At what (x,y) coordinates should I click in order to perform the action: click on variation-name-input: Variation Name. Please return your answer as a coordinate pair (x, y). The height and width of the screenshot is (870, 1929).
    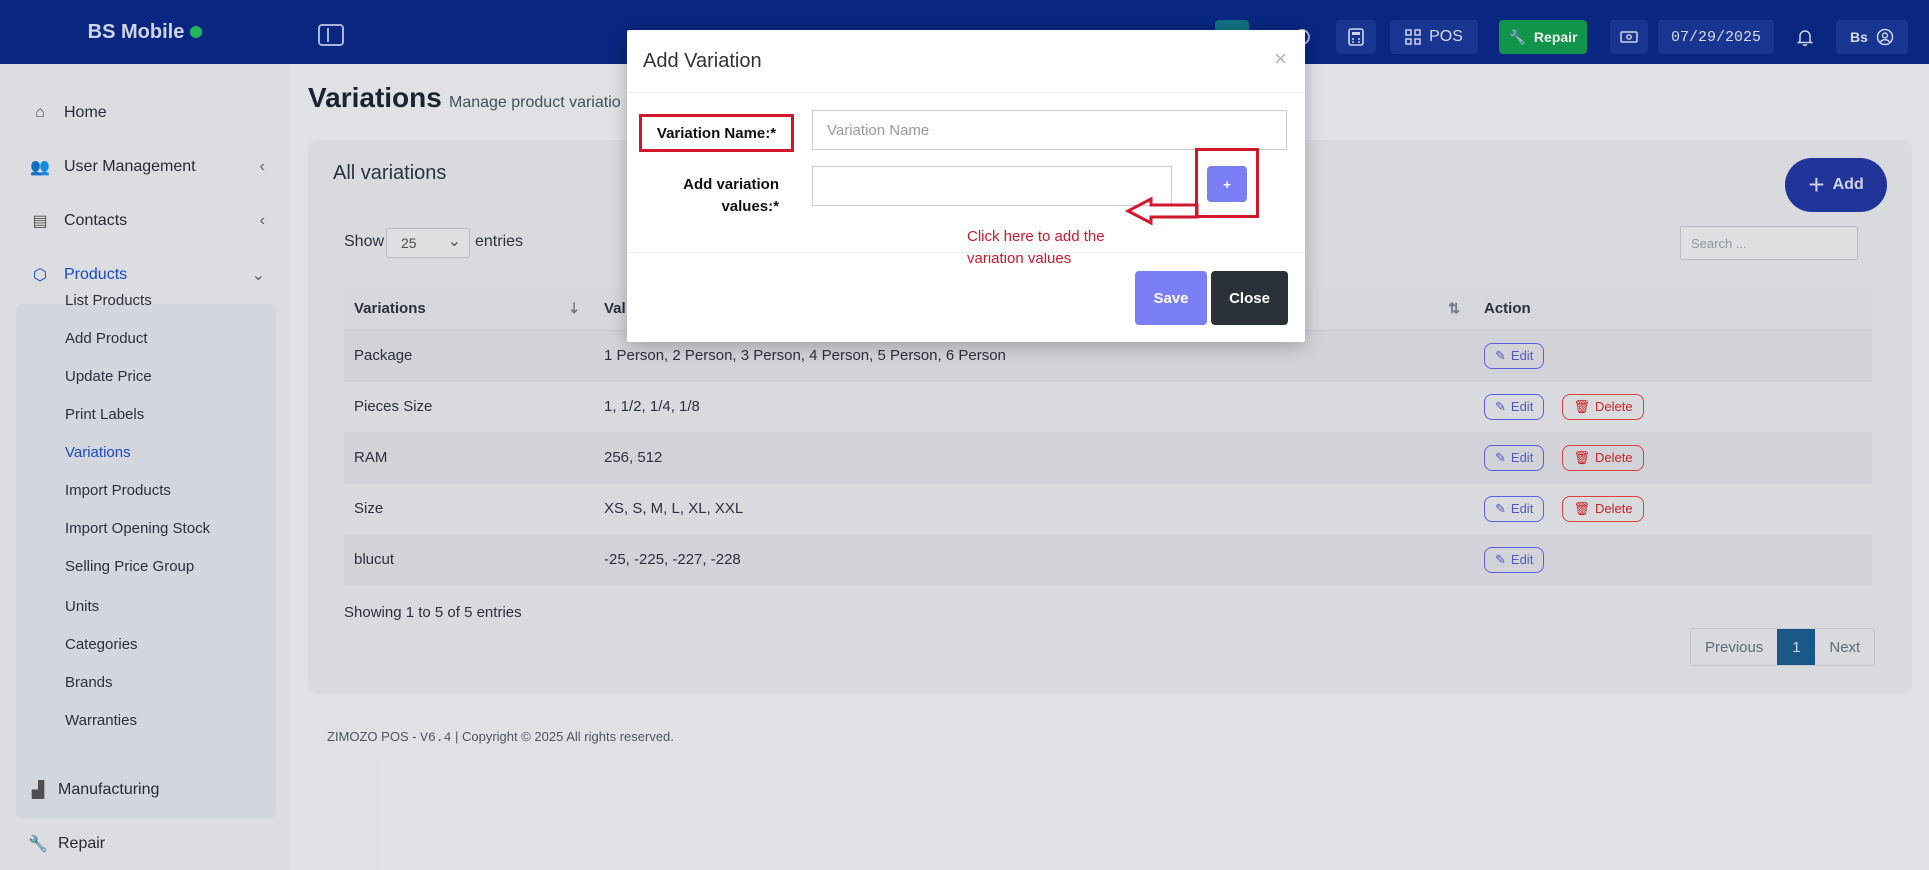
    Looking at the image, I should click on (1049, 130).